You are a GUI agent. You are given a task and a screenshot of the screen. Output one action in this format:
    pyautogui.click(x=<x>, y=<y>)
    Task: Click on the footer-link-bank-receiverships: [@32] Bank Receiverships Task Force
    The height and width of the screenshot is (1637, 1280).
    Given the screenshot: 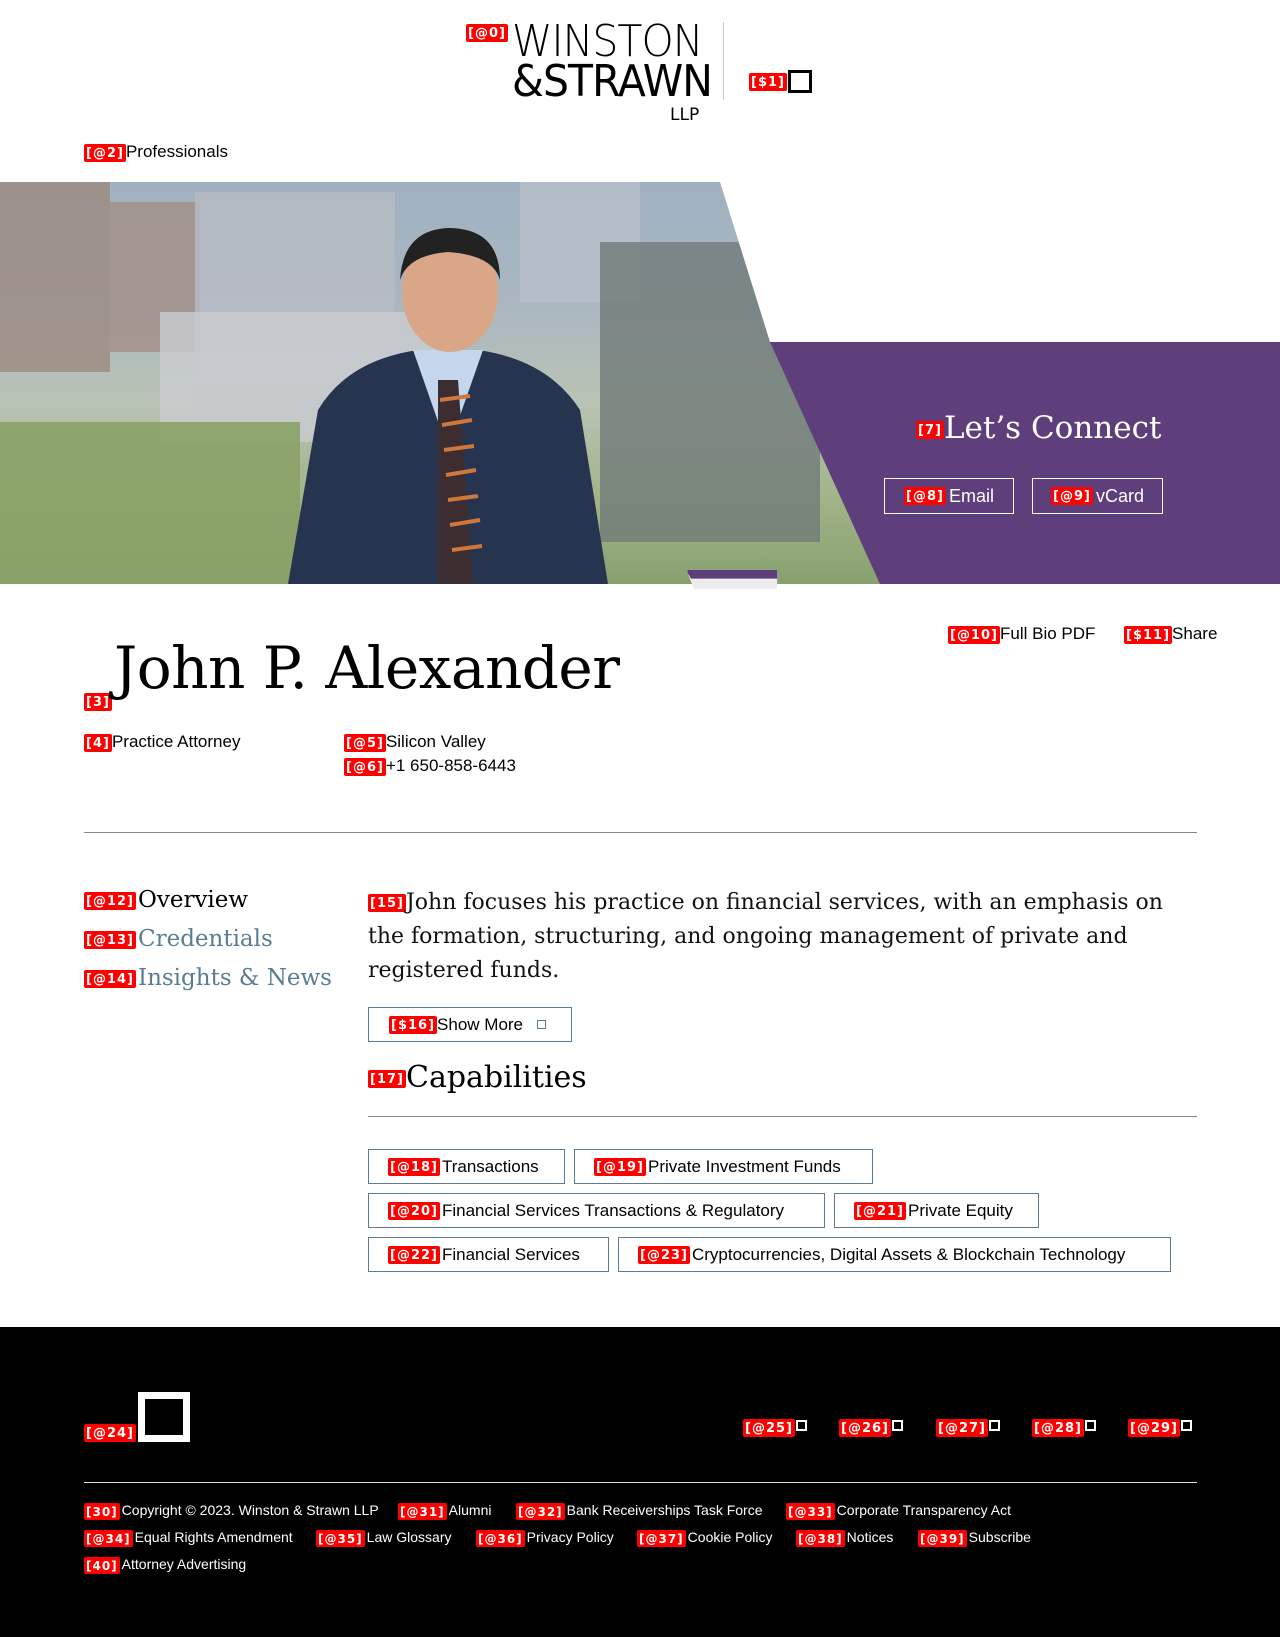 What is the action you would take?
    pyautogui.click(x=639, y=1511)
    